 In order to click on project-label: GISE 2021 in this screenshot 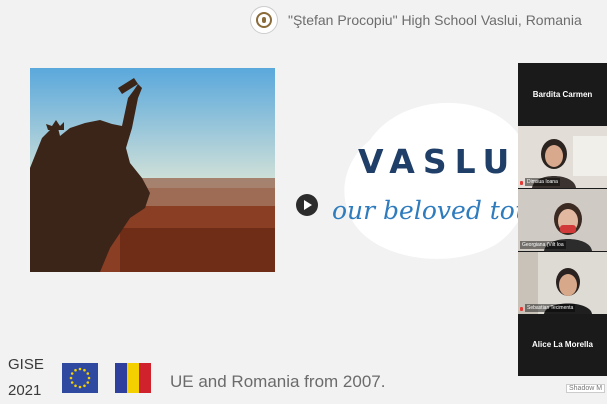, I will do `click(26, 378)`.